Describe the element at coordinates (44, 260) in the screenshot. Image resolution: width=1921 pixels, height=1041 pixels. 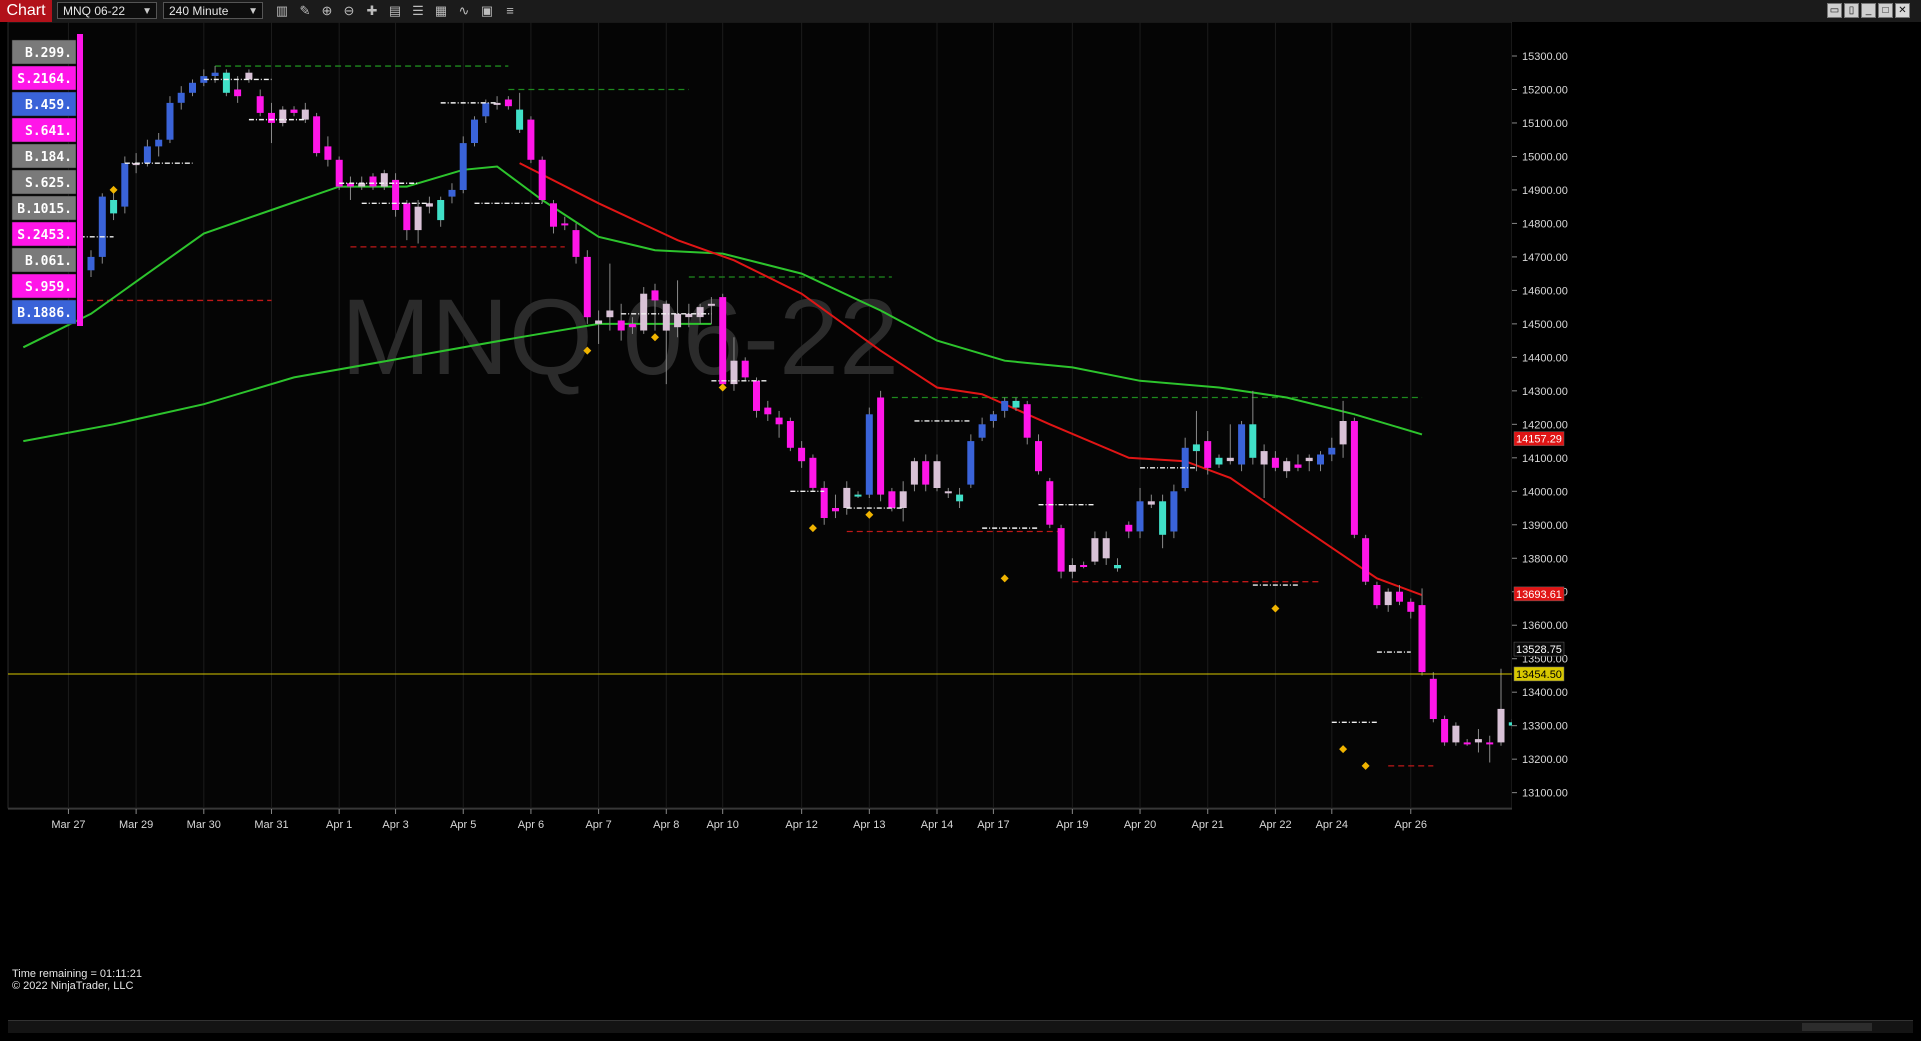
I see `order-flow-label: B.061.` at that location.